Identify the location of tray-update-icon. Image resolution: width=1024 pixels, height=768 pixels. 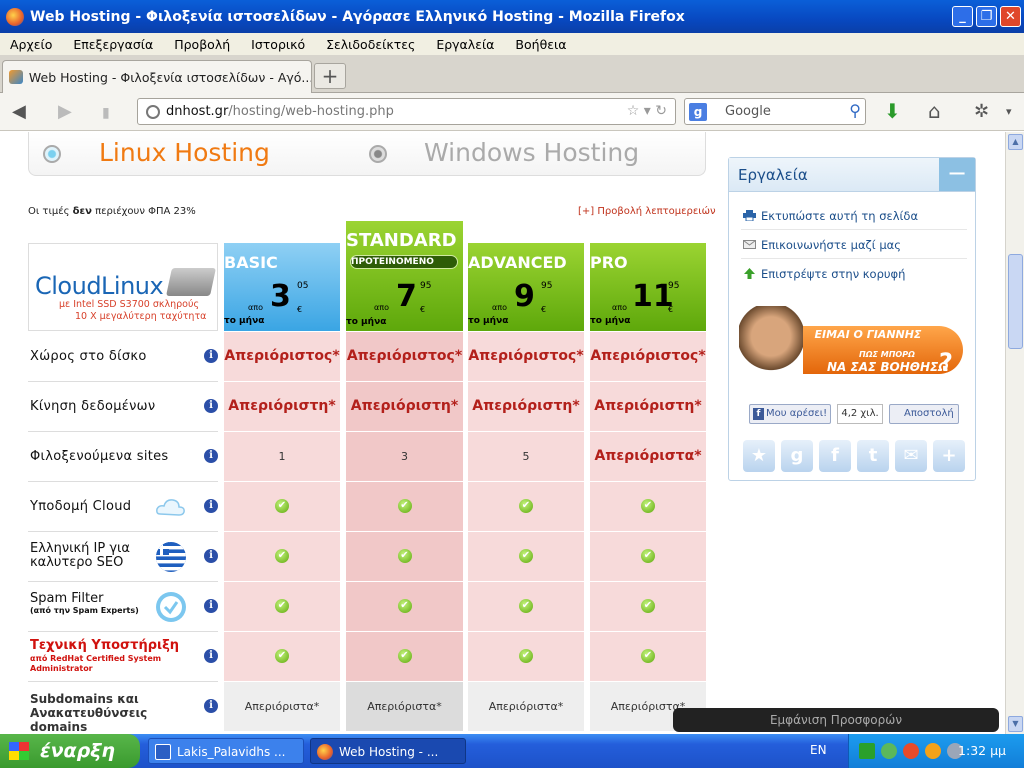
(933, 751).